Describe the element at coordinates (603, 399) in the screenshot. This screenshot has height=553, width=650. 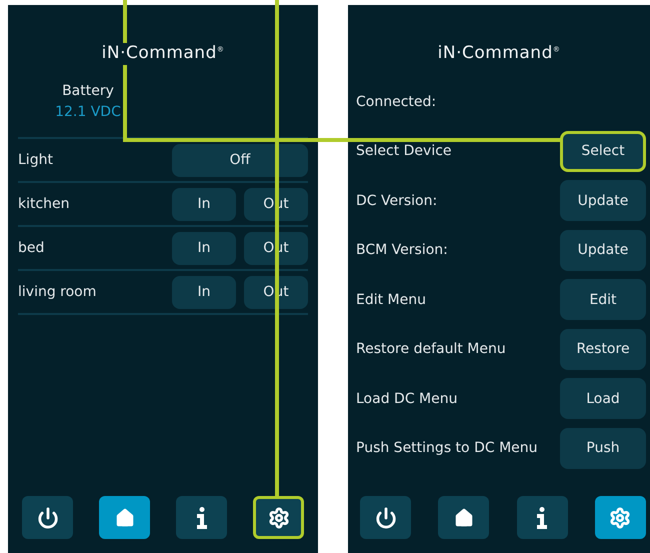
I see `setting-button: Load` at that location.